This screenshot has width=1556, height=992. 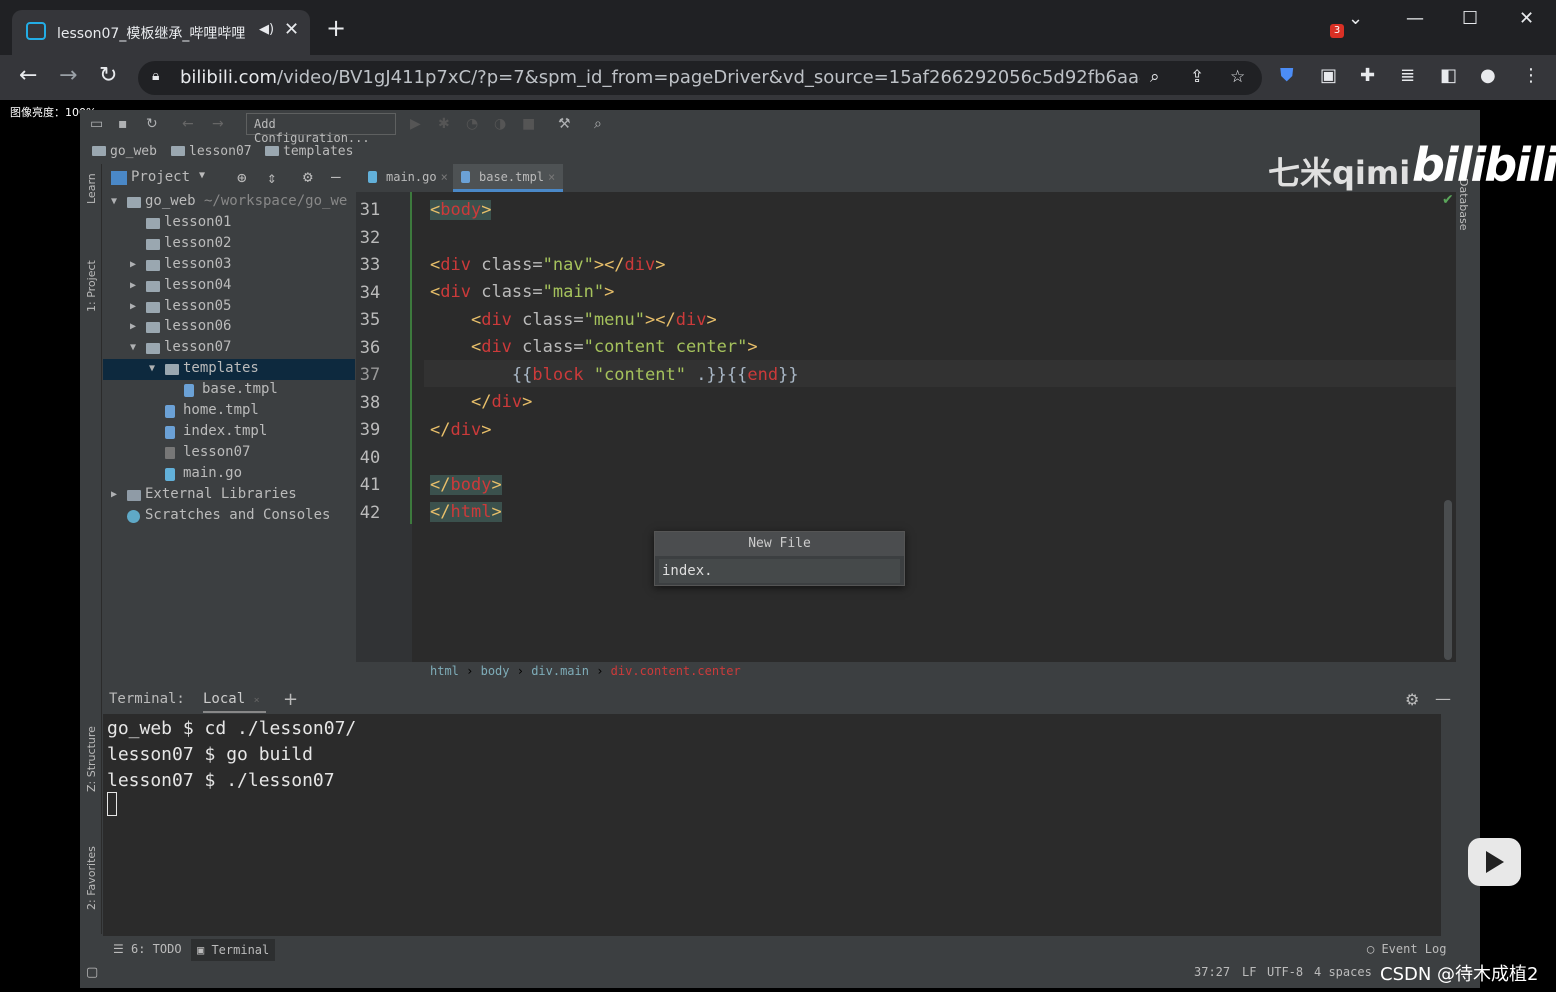 What do you see at coordinates (160, 177) in the screenshot?
I see `project-dropdown: Project` at bounding box center [160, 177].